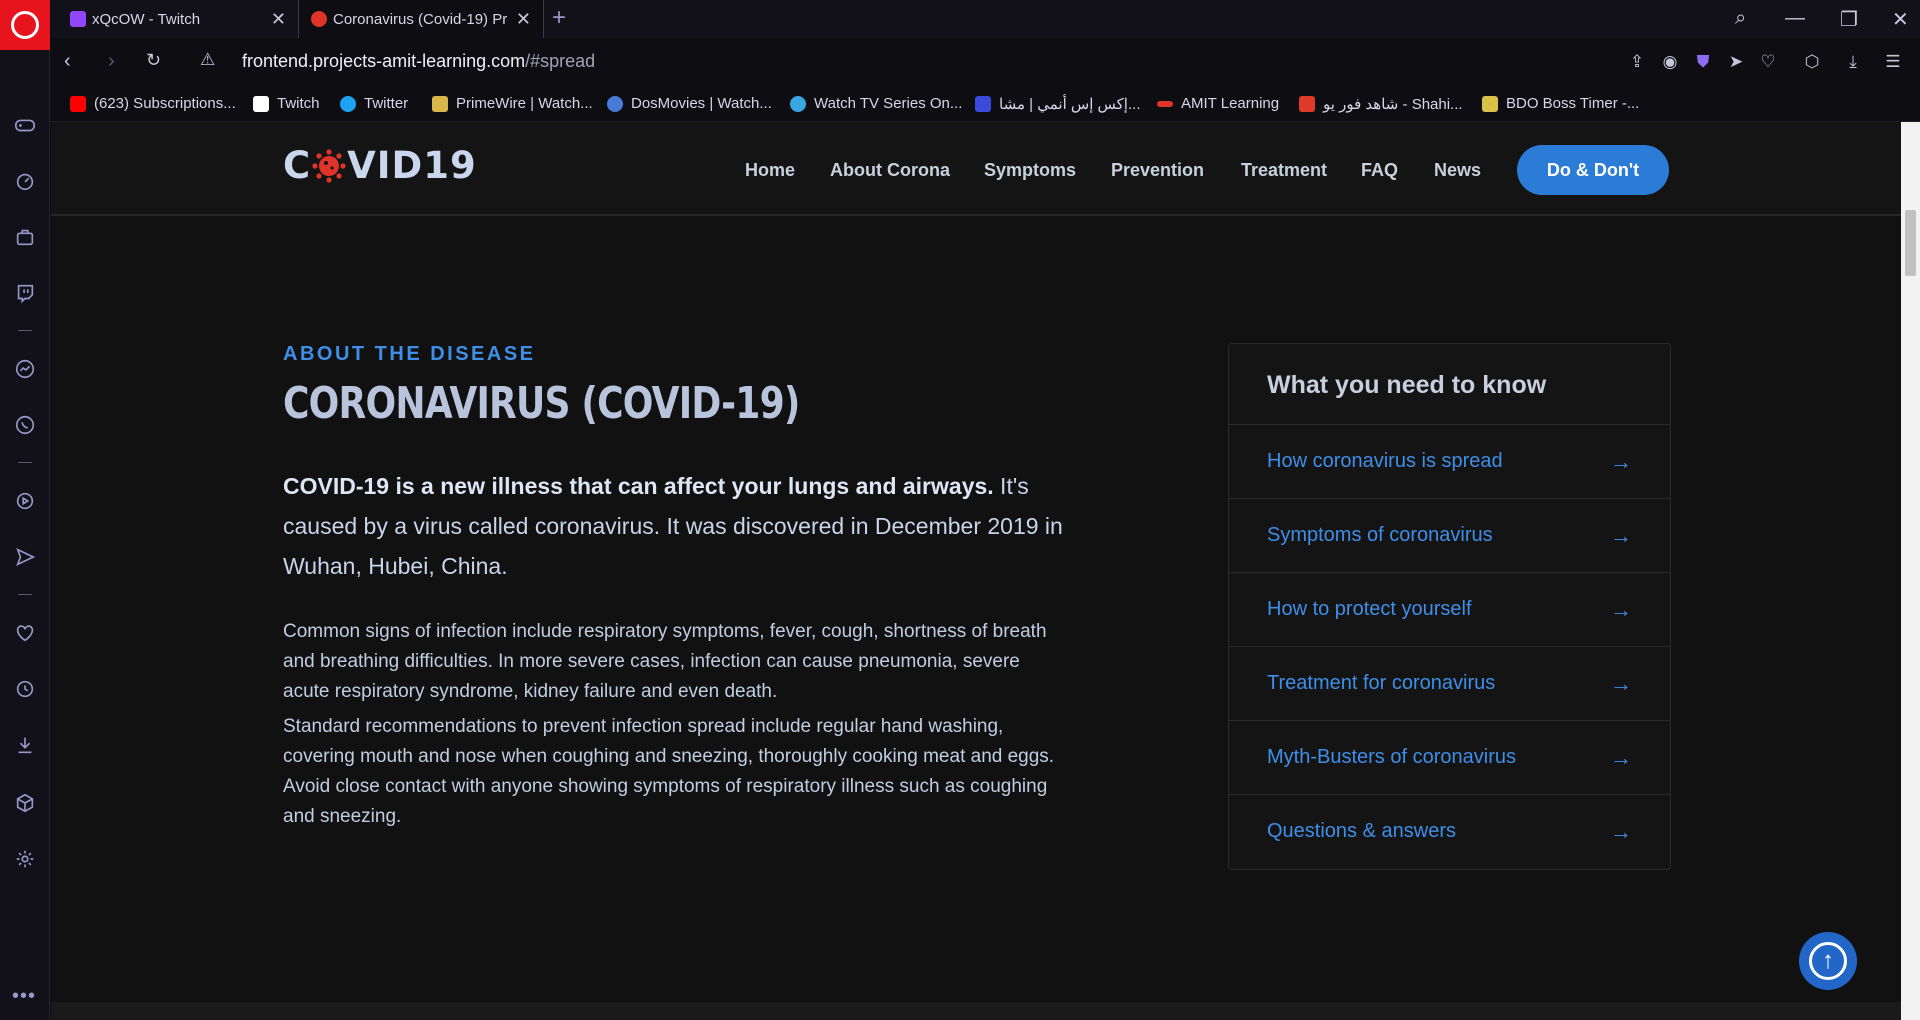 The image size is (1920, 1020). What do you see at coordinates (297, 165) in the screenshot?
I see `logo-text-left: C` at bounding box center [297, 165].